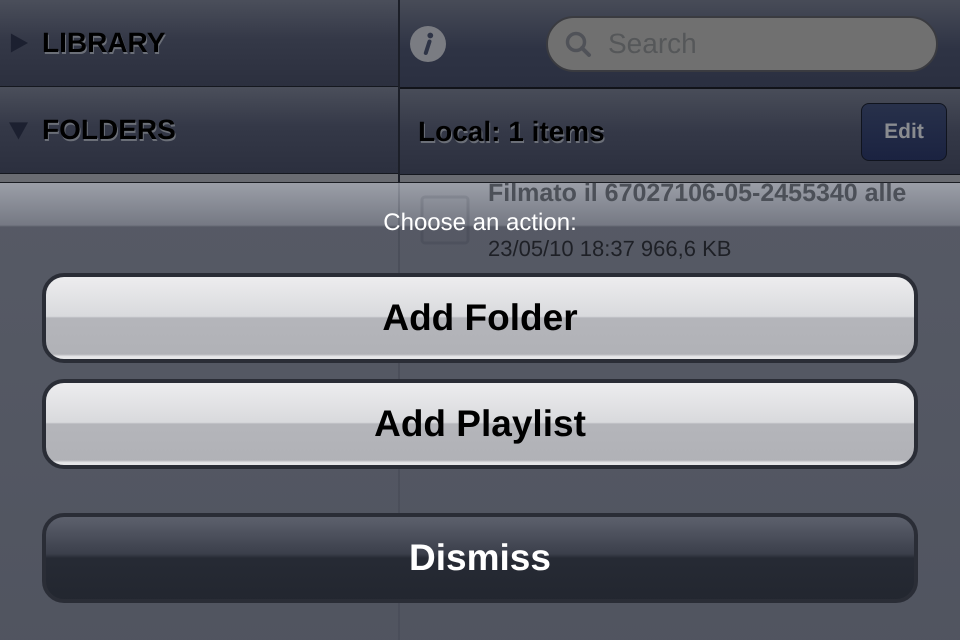  What do you see at coordinates (480, 223) in the screenshot?
I see `action-sheet-title: Choose an action:` at bounding box center [480, 223].